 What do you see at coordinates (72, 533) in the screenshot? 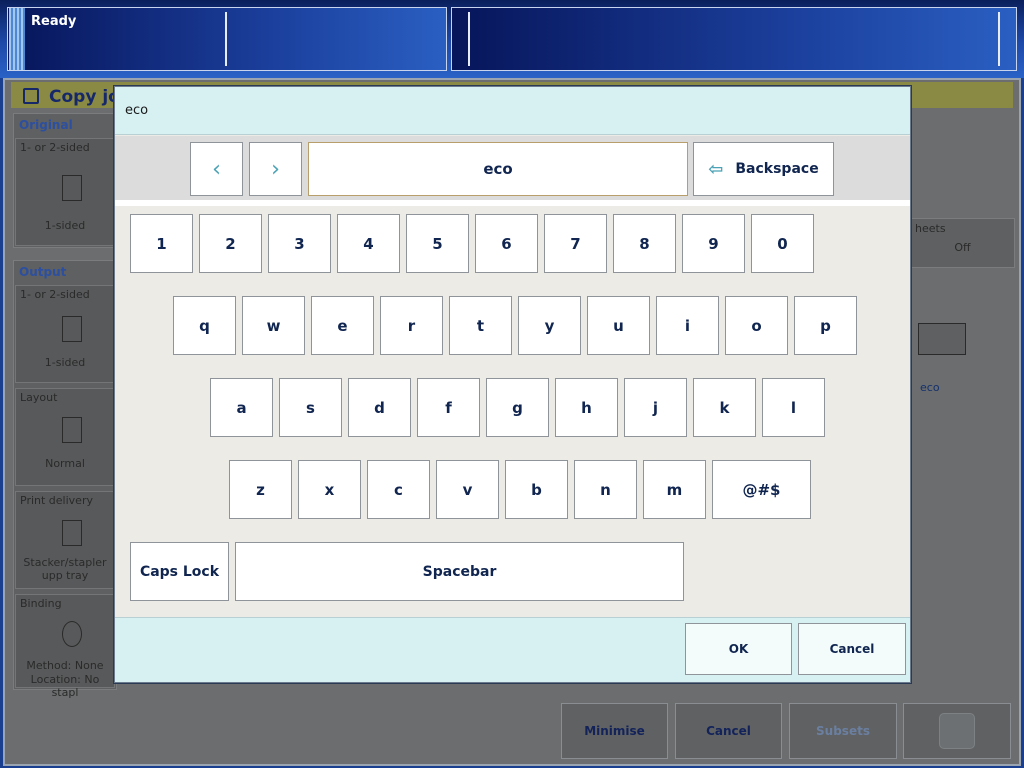
I see `stacker-icon` at bounding box center [72, 533].